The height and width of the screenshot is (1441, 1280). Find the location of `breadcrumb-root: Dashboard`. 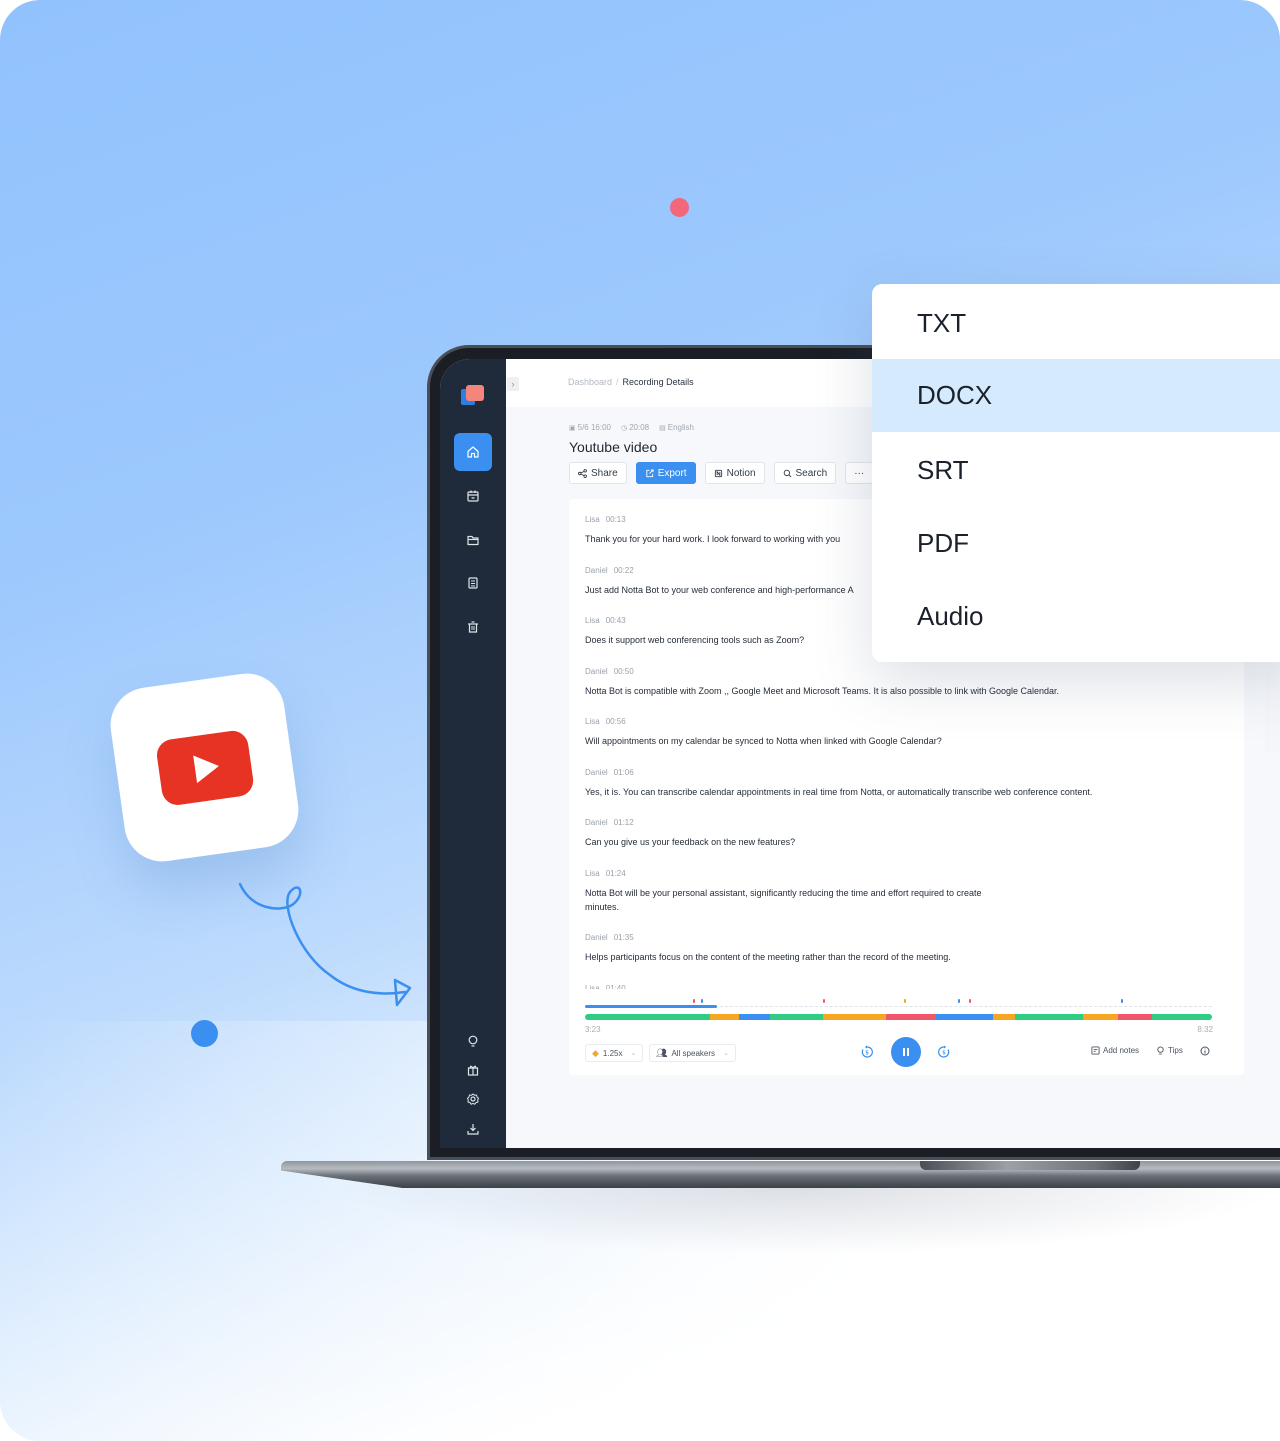

breadcrumb-root: Dashboard is located at coordinates (590, 382).